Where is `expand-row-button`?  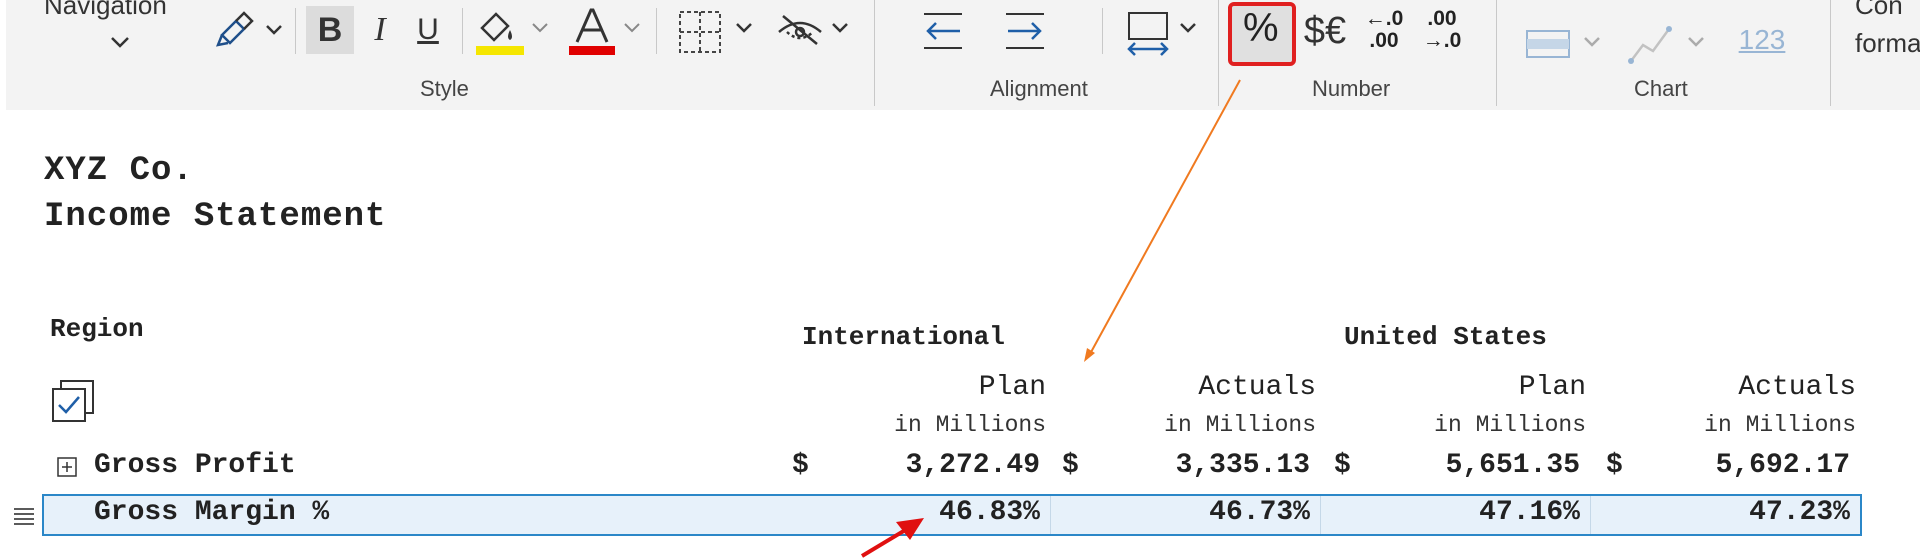
expand-row-button is located at coordinates (67, 467).